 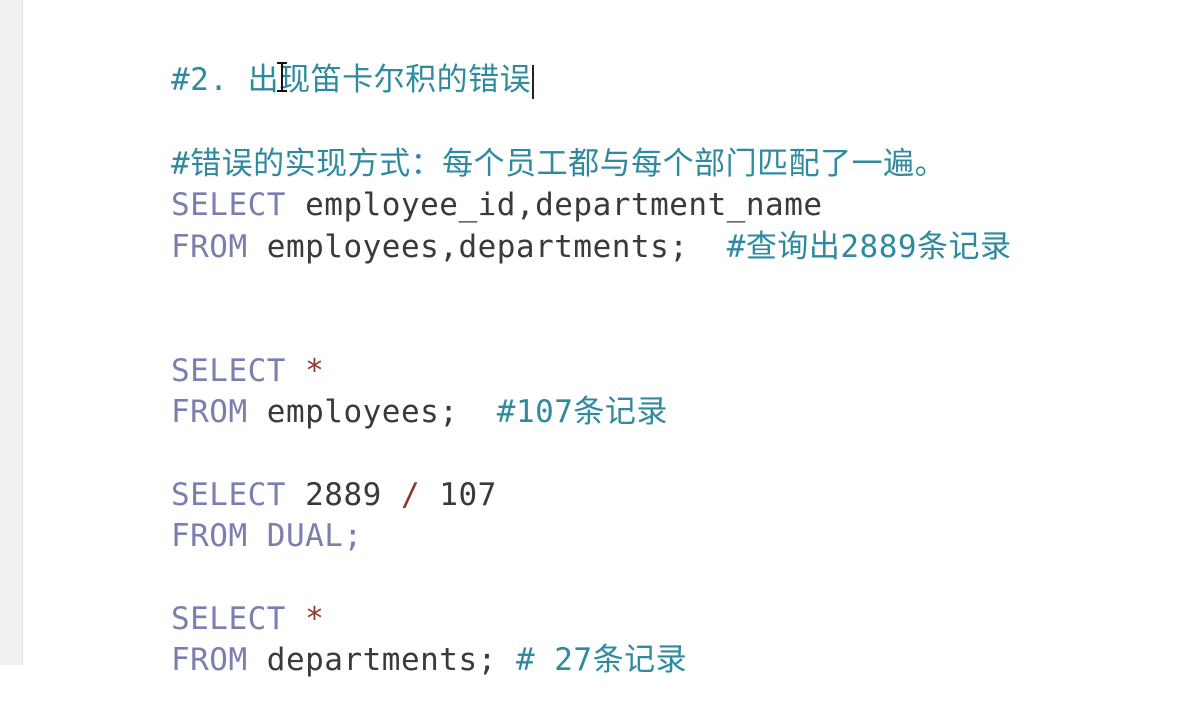 I want to click on heading-comment: #2. 出现笛卡尔积的错误, so click(x=351, y=80).